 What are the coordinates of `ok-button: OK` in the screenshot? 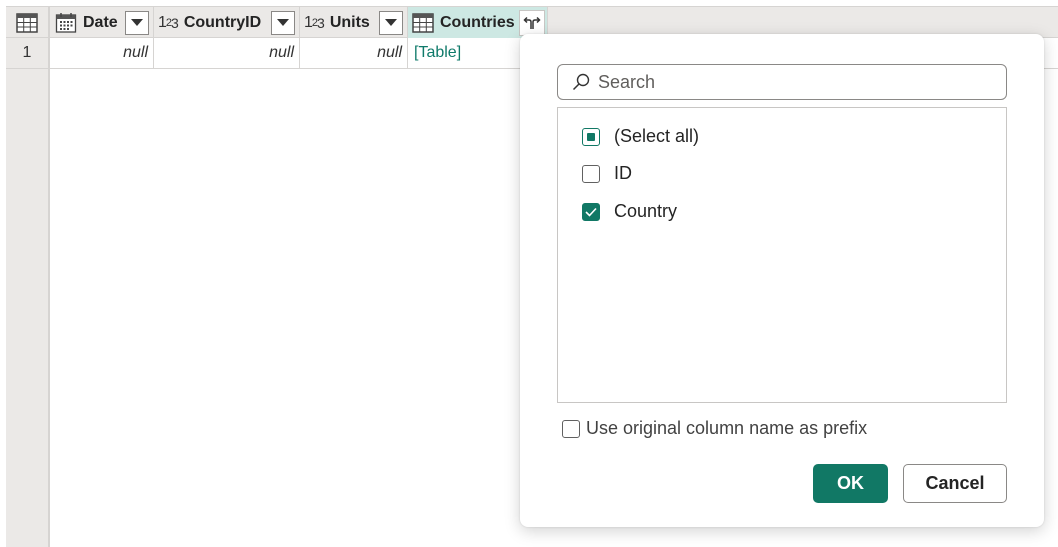 It's located at (850, 483).